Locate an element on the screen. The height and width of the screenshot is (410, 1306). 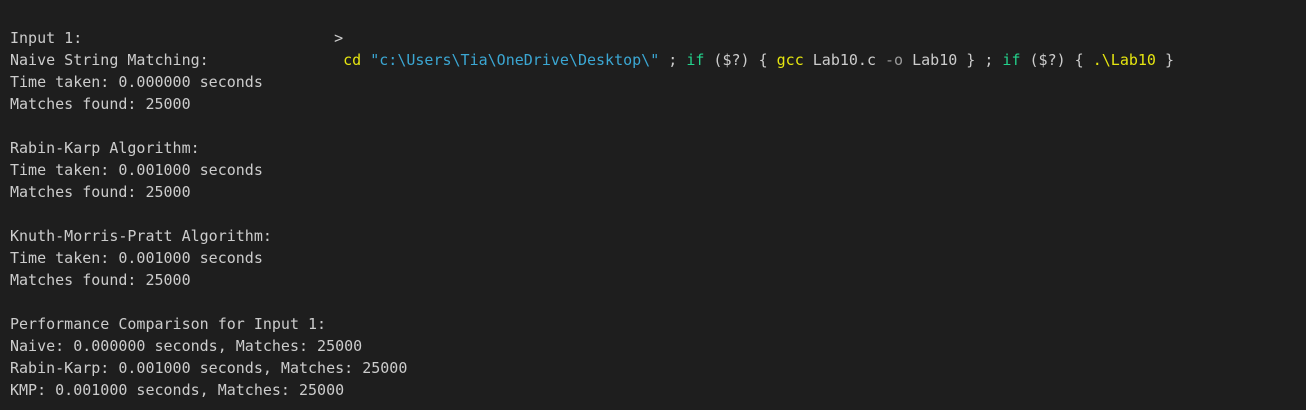
output-line: Naive String Matching: is located at coordinates (109, 60).